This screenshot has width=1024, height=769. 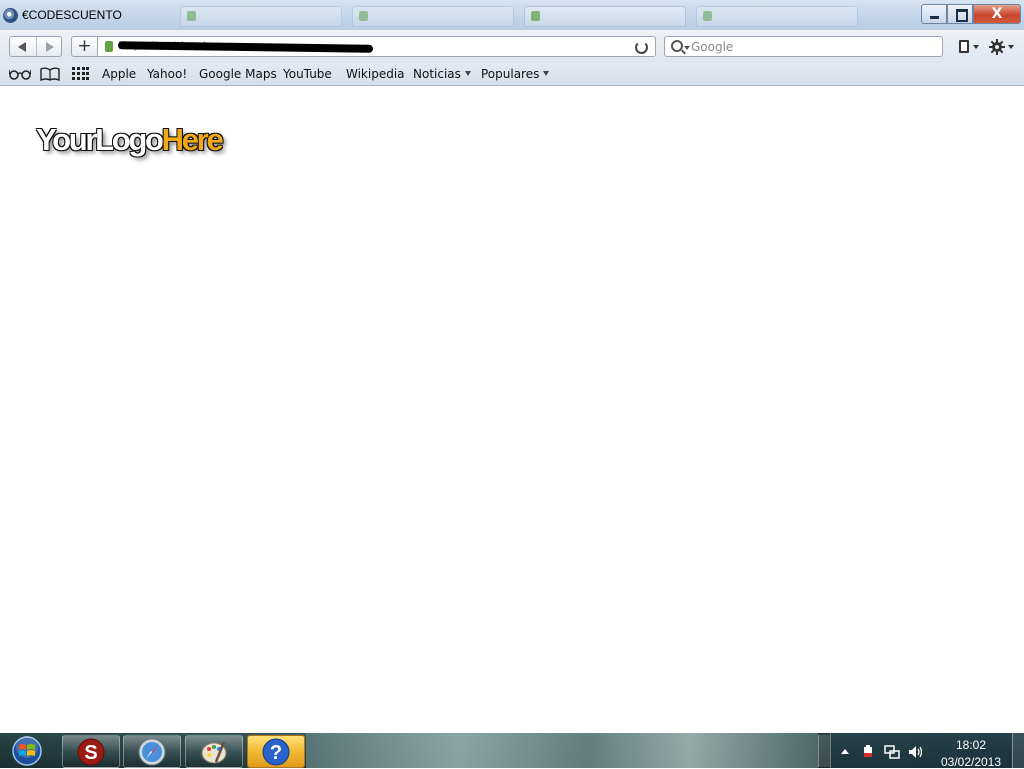 What do you see at coordinates (915, 752) in the screenshot?
I see `volume-icon` at bounding box center [915, 752].